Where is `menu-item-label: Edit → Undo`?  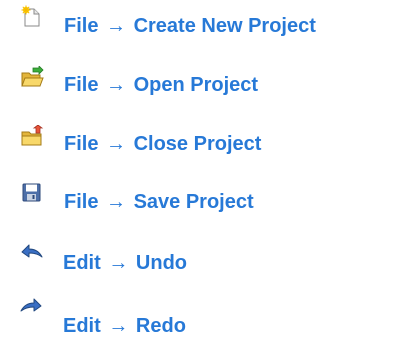 menu-item-label: Edit → Undo is located at coordinates (125, 263).